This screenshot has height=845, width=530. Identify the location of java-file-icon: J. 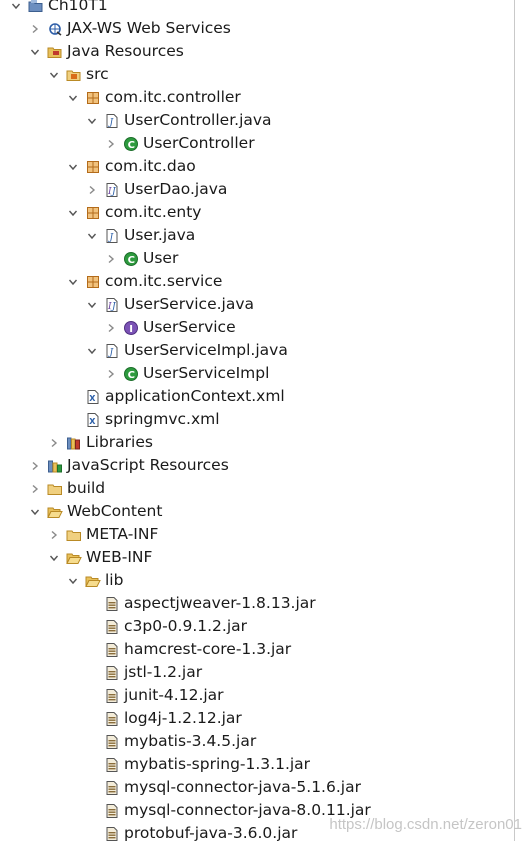
(112, 351).